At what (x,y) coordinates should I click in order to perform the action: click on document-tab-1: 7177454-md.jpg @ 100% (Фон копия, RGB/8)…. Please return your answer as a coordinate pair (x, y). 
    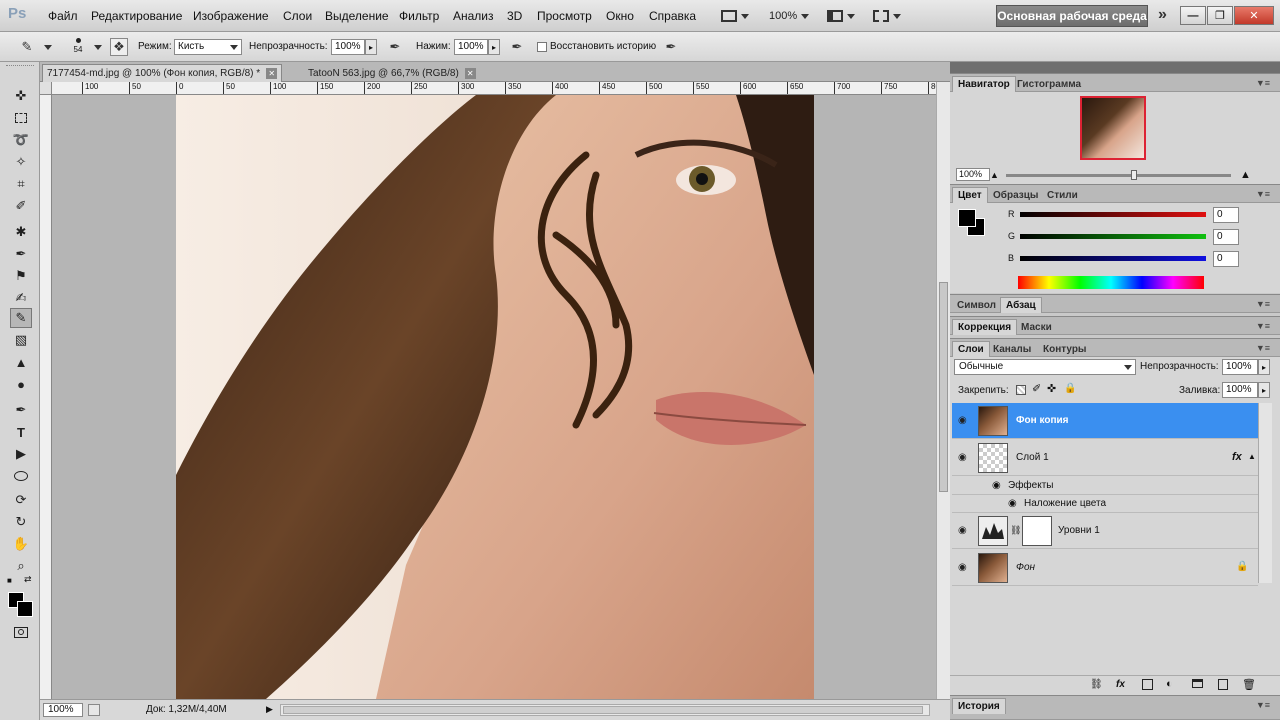
    Looking at the image, I should click on (162, 73).